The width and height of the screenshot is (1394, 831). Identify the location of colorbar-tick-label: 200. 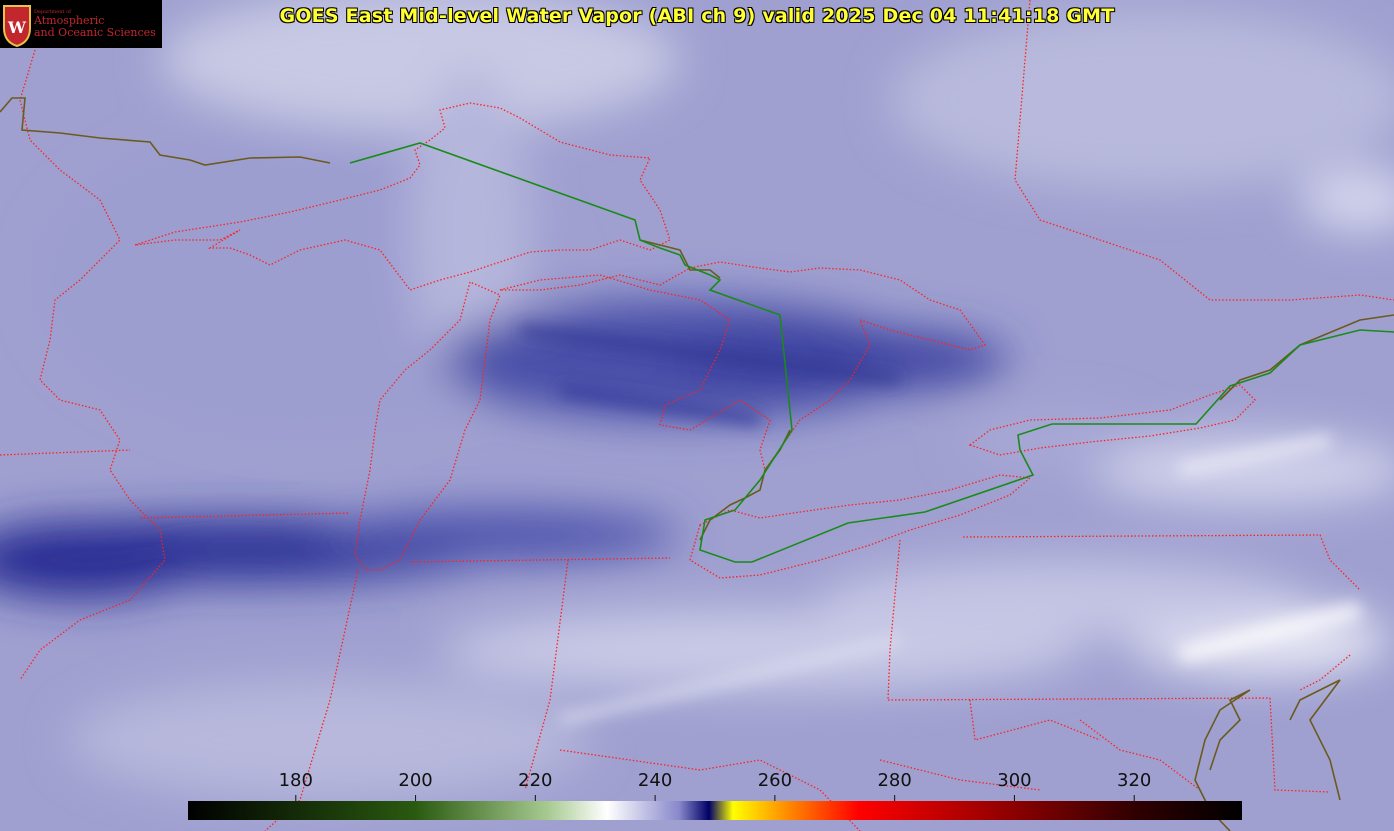
(415, 780).